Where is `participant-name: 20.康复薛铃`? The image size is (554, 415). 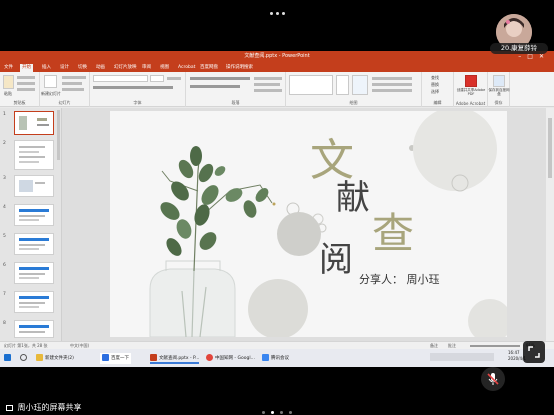 participant-name: 20.康复薛铃 is located at coordinates (519, 48).